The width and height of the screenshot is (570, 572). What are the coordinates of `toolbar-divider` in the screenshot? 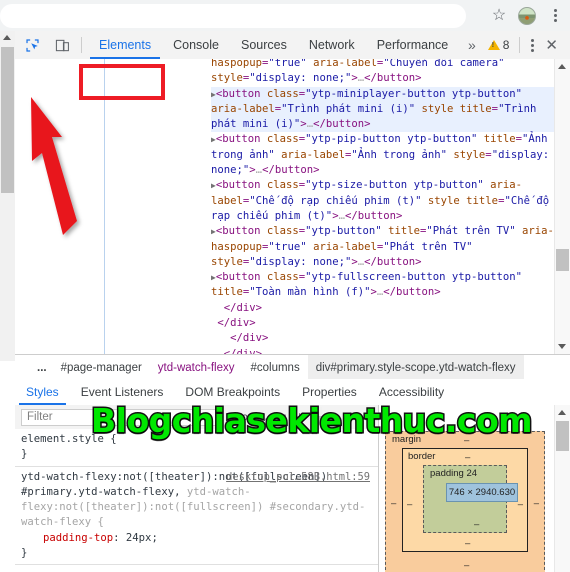 It's located at (81, 45).